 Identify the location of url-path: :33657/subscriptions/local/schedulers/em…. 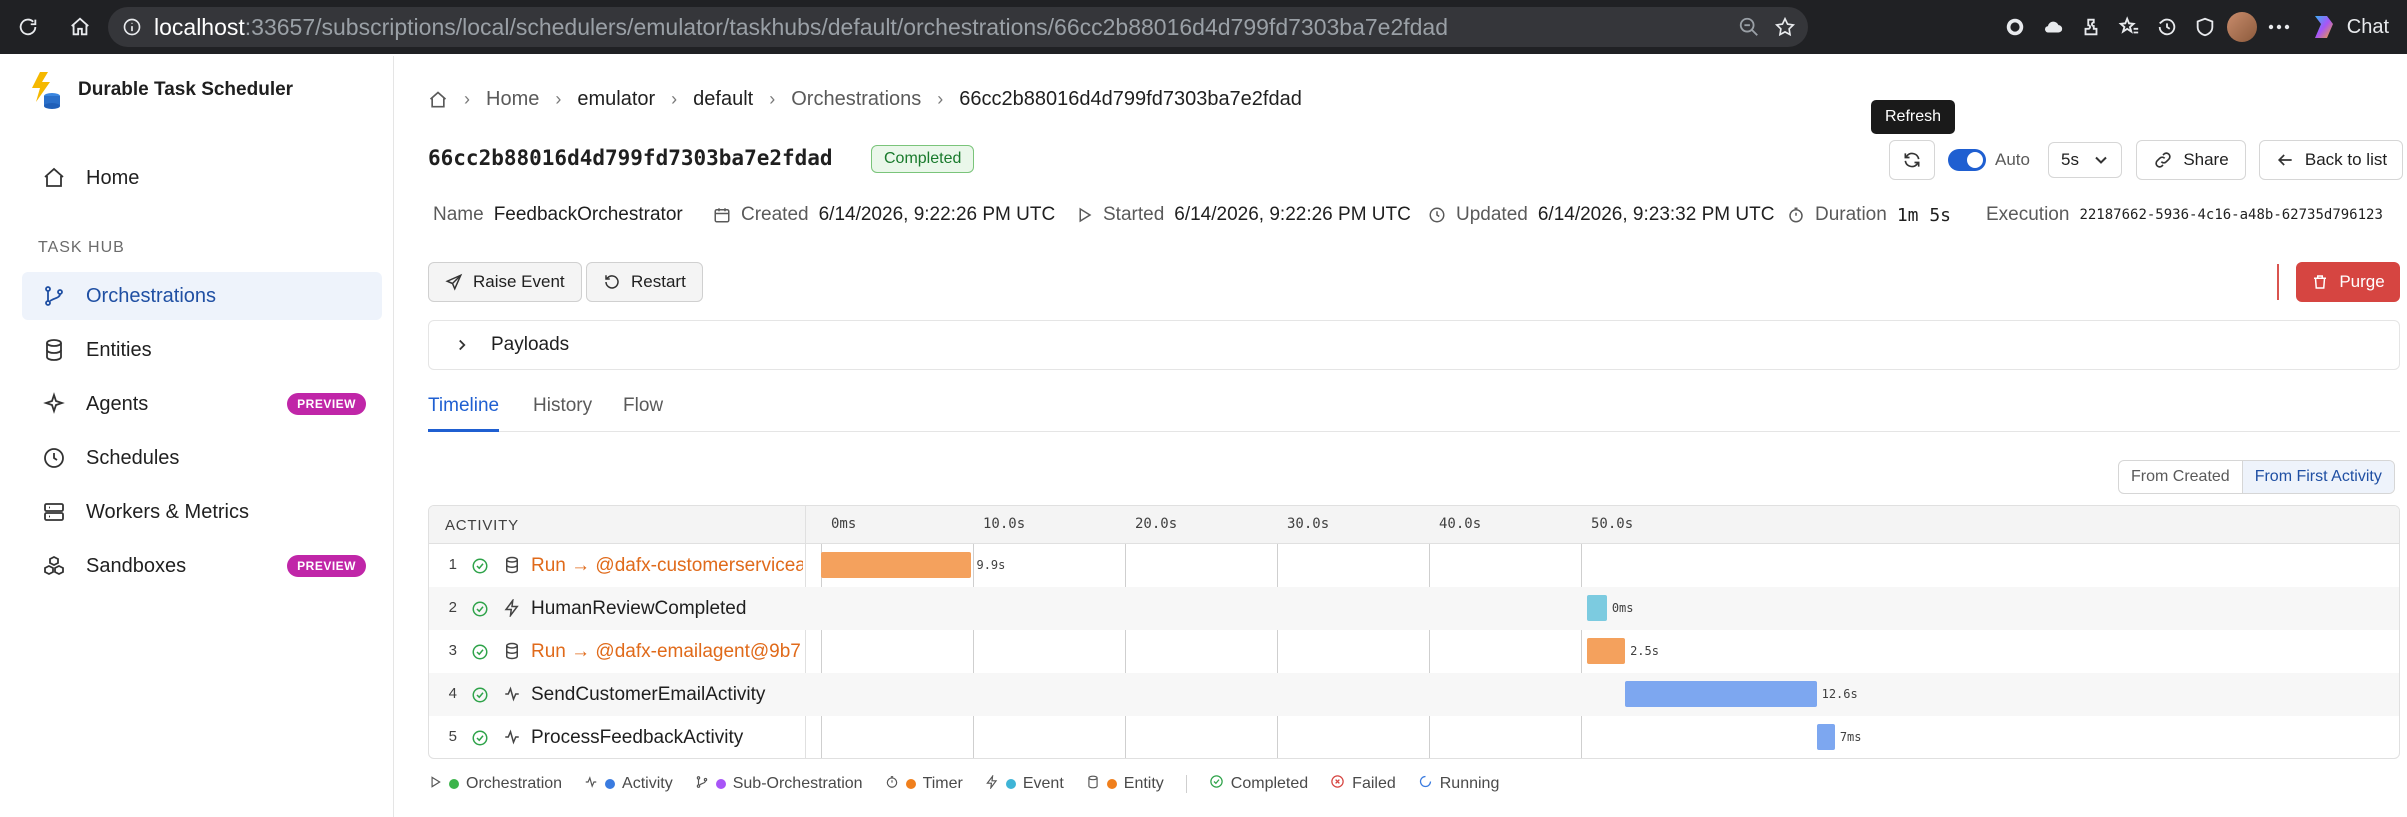
(846, 26).